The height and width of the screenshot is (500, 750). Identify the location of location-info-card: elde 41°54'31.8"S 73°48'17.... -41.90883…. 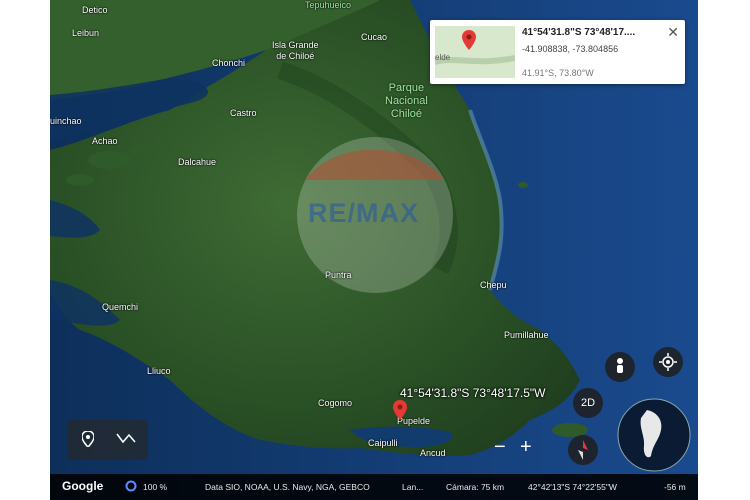
(557, 52).